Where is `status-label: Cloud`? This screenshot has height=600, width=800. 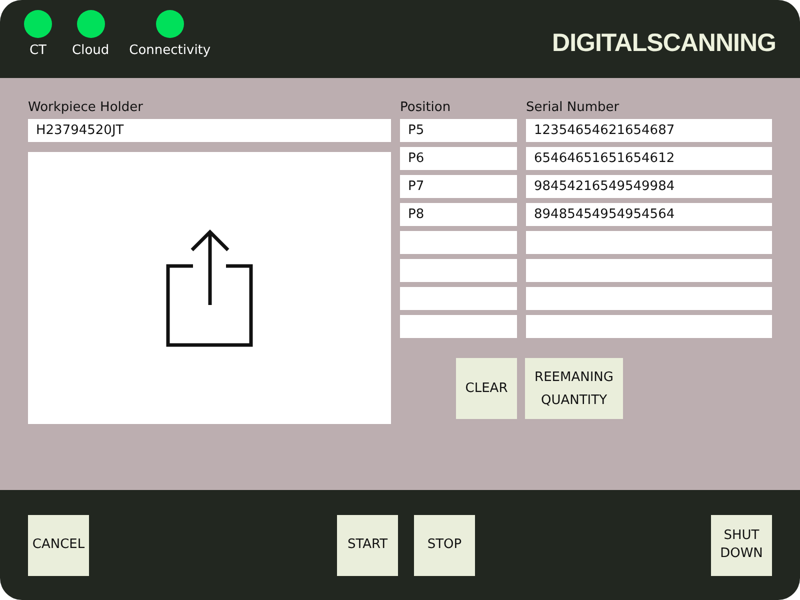
status-label: Cloud is located at coordinates (91, 51).